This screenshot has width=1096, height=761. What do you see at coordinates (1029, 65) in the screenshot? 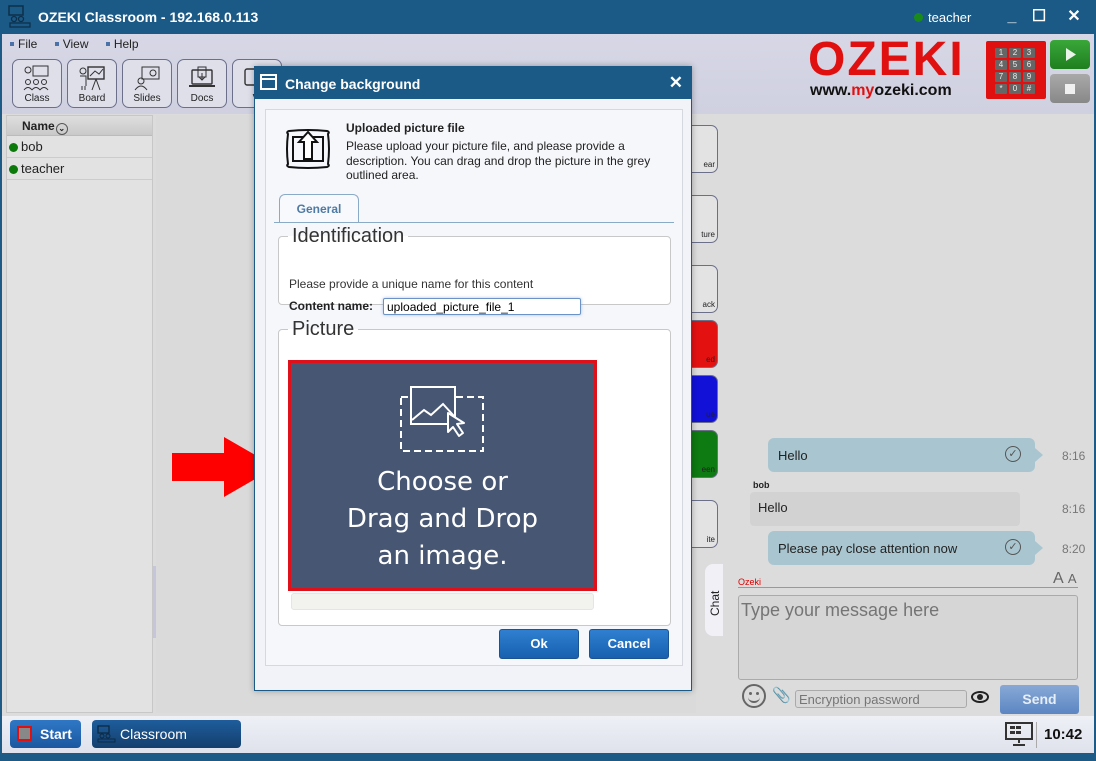
I see `keypad-key: 6` at bounding box center [1029, 65].